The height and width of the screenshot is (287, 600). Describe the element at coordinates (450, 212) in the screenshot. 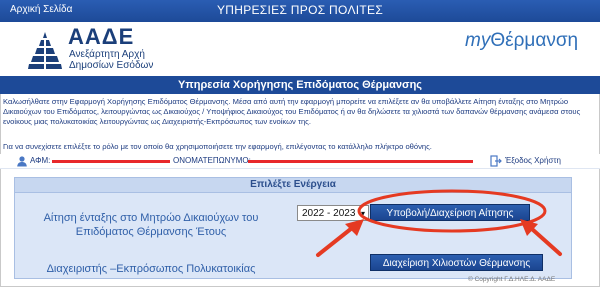

I see `submit-application-button: Υποβολή/Διαχείριση Αίτησης` at that location.